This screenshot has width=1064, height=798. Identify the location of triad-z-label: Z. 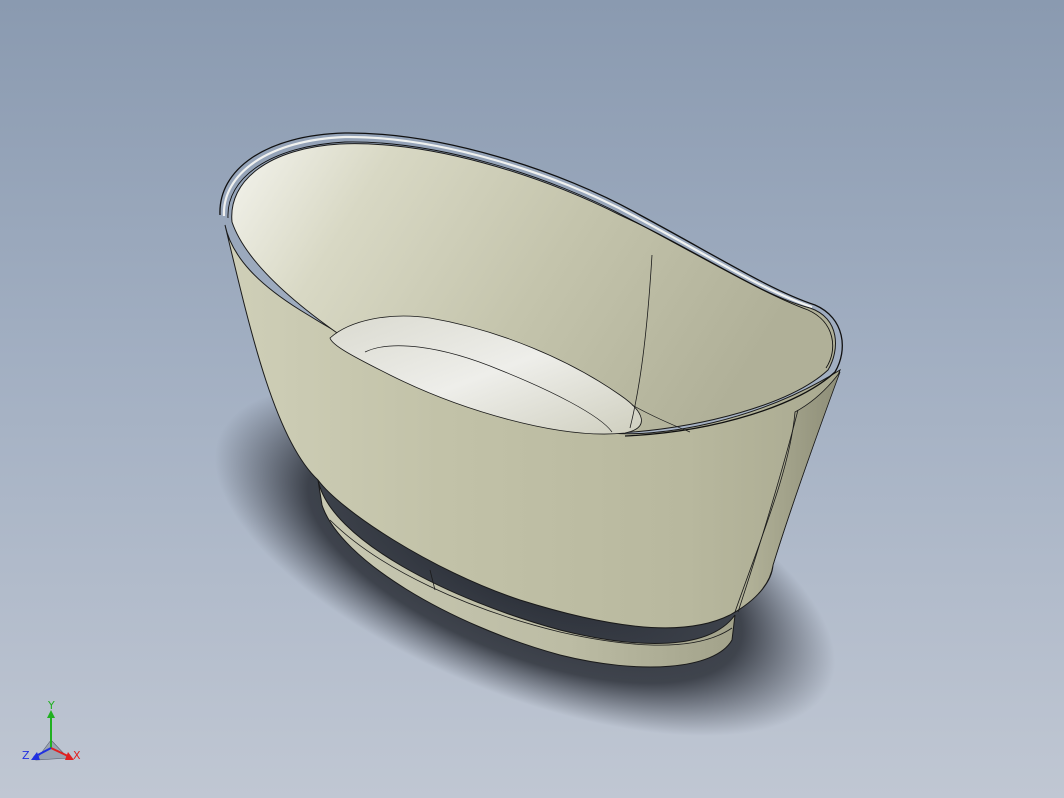
(26, 755).